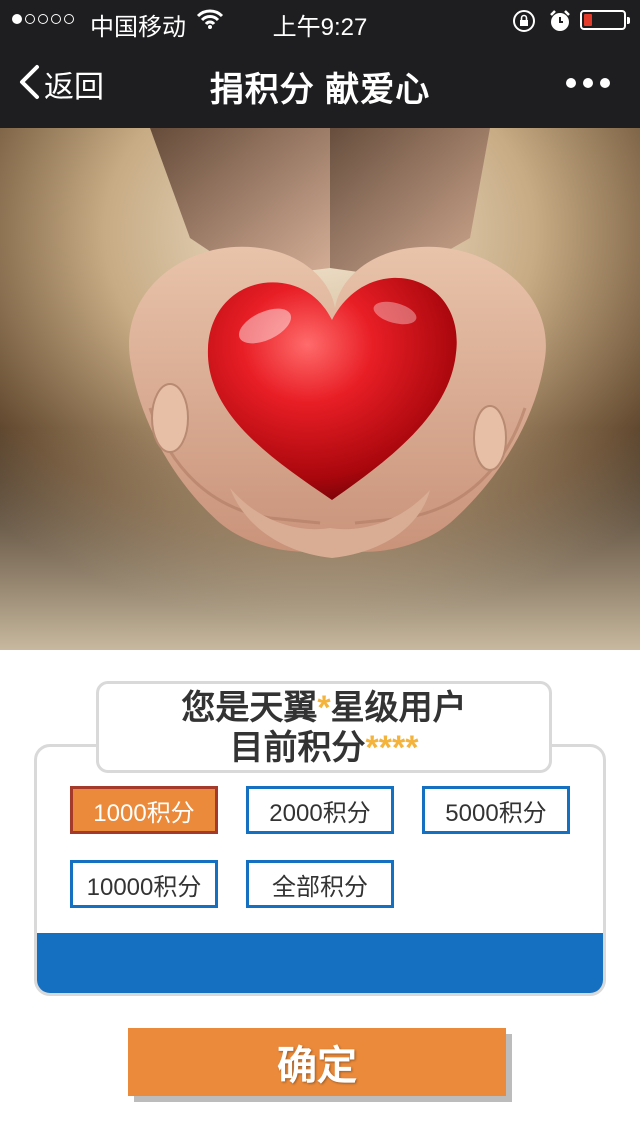 The height and width of the screenshot is (1136, 640). Describe the element at coordinates (398, 708) in the screenshot. I see `user-level-suffix: 星级用户` at that location.